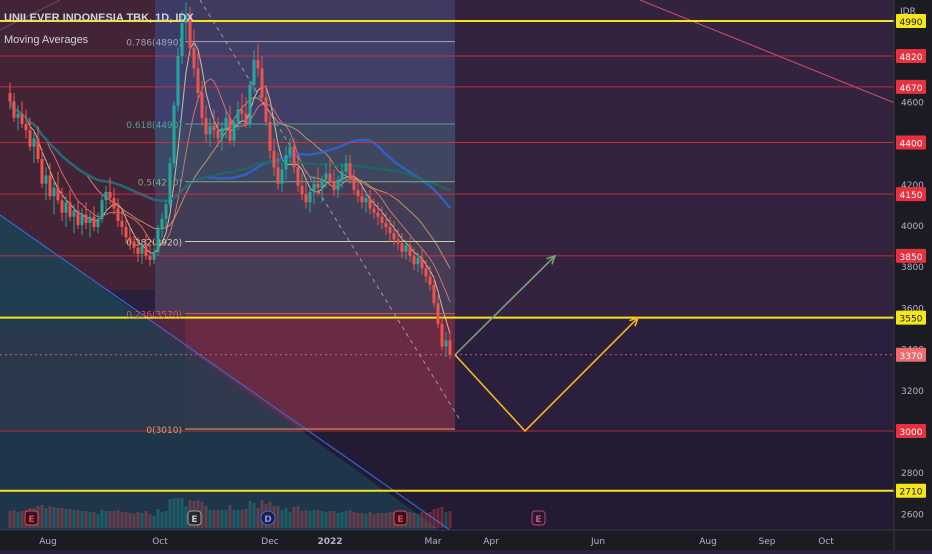 This screenshot has height=554, width=932. Describe the element at coordinates (154, 316) in the screenshot. I see `fib-level-label: 0.236(3570)` at that location.